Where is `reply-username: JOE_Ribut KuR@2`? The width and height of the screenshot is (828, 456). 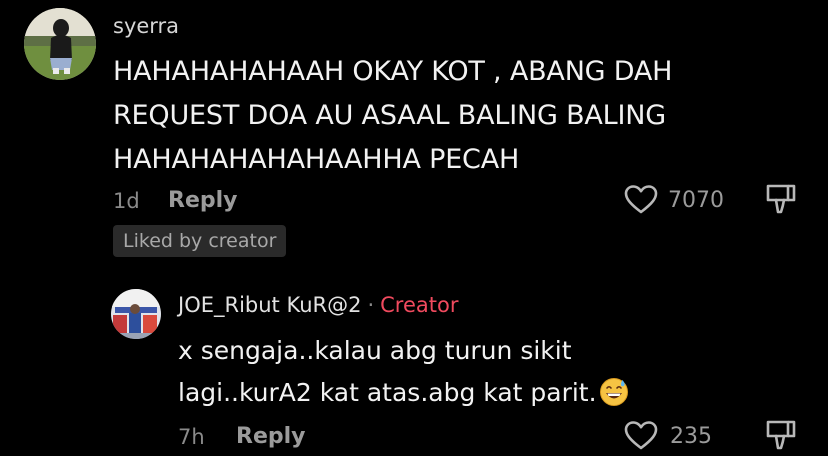
reply-username: JOE_Ribut KuR@2 is located at coordinates (269, 305).